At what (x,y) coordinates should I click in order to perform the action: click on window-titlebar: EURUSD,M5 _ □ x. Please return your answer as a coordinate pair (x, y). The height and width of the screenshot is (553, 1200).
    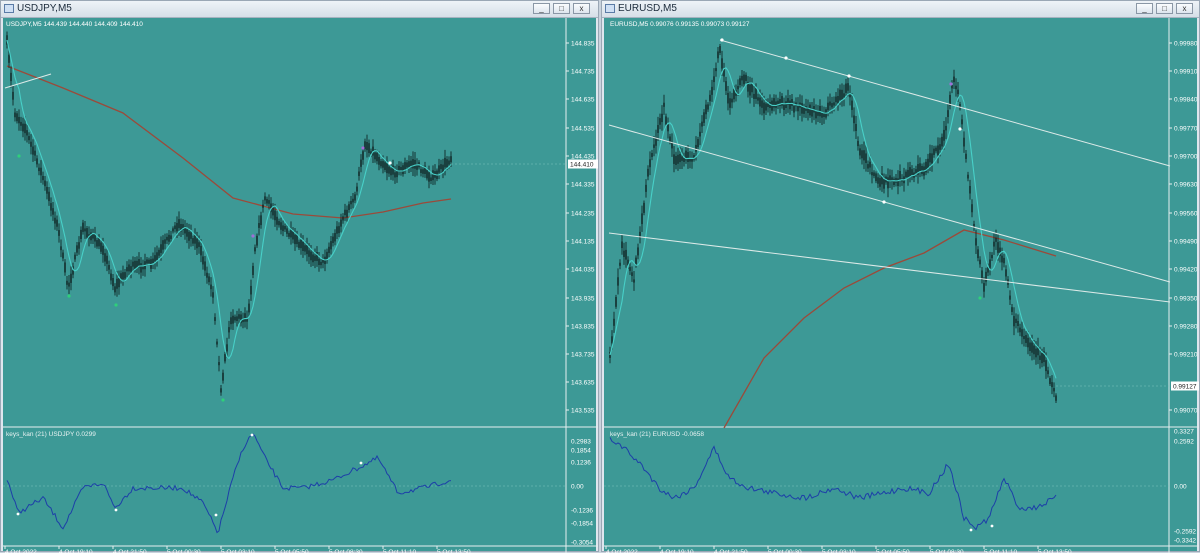
    Looking at the image, I should click on (900, 9).